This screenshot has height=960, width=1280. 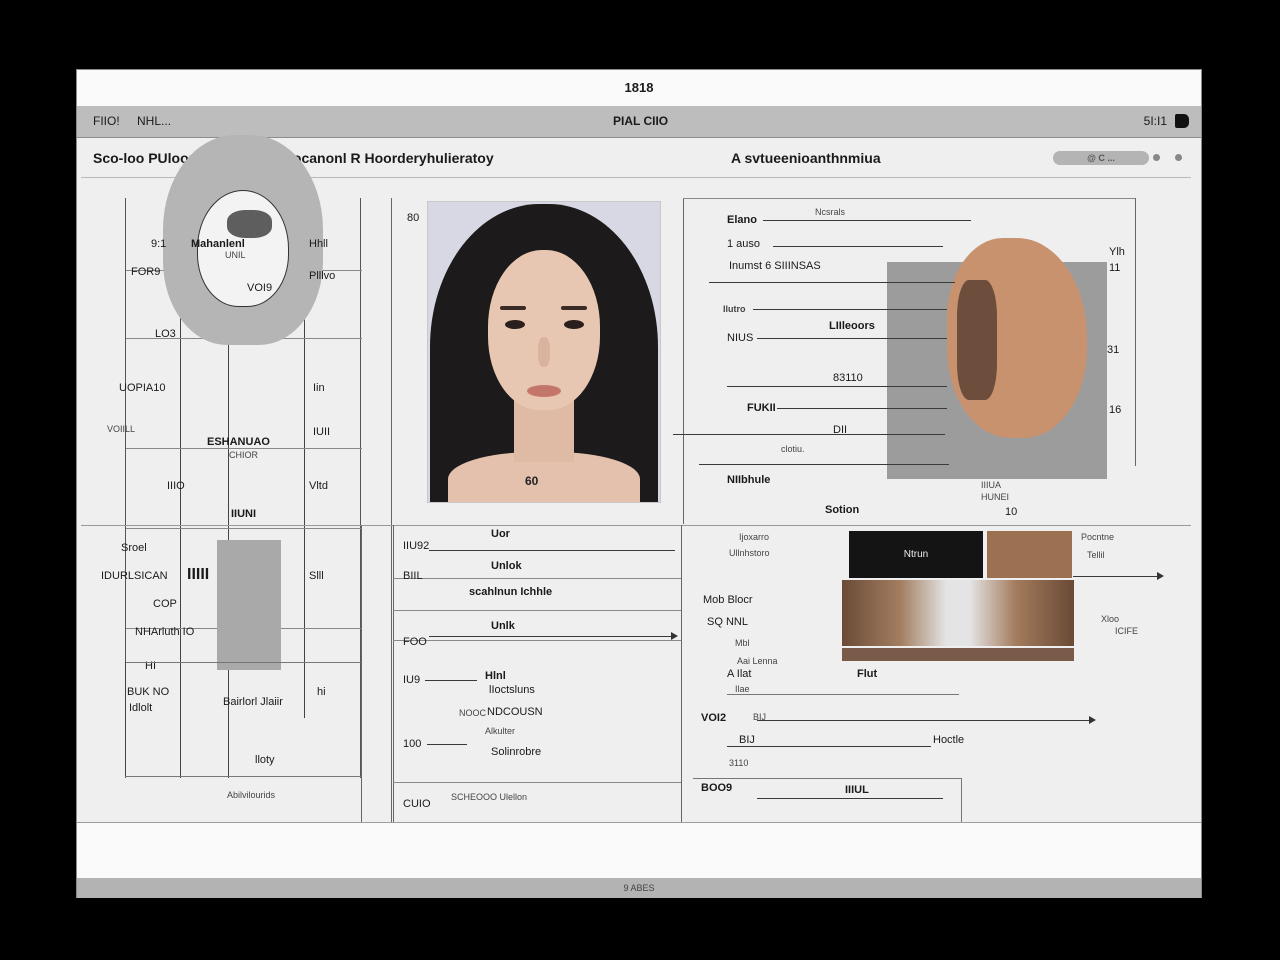 What do you see at coordinates (1011, 512) in the screenshot?
I see `annotation-label: 10` at bounding box center [1011, 512].